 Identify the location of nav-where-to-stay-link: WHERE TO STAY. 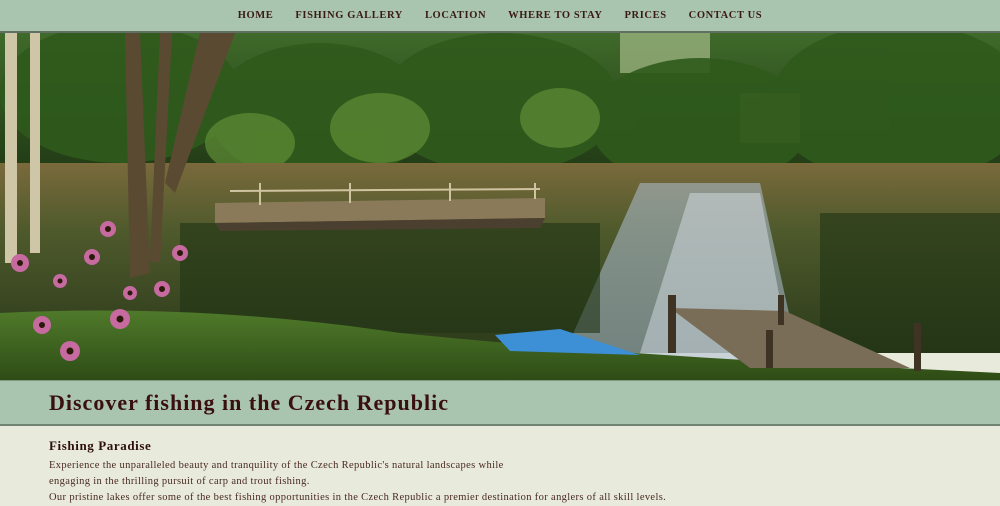
(555, 15).